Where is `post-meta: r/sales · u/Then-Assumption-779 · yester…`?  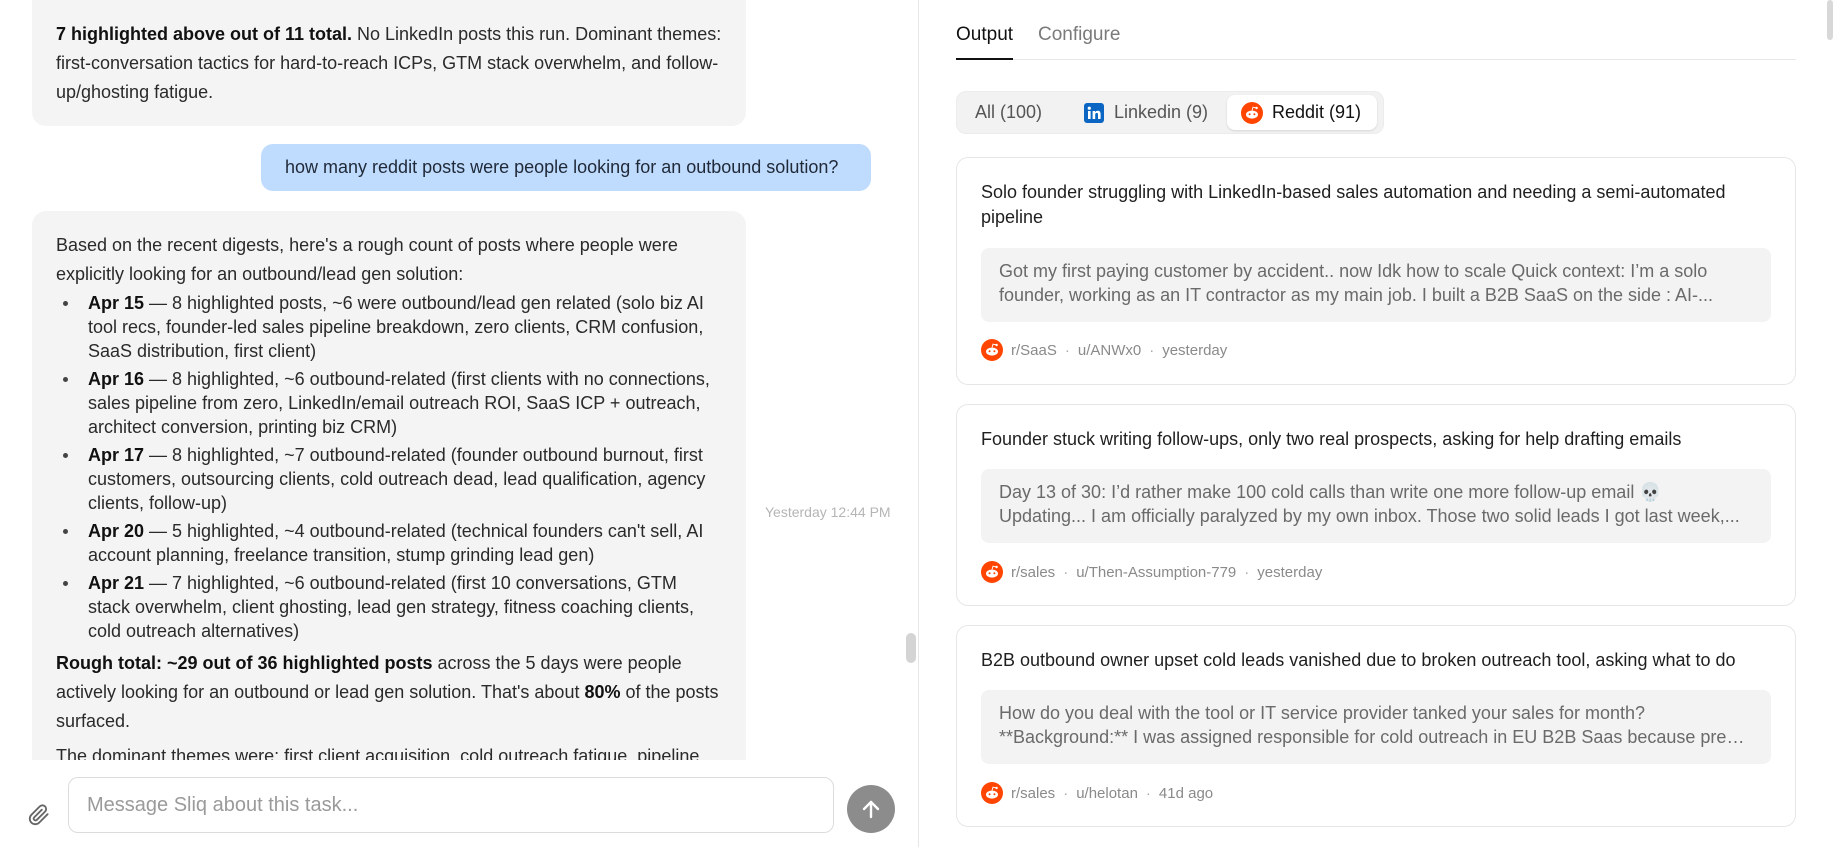
post-meta: r/sales · u/Then-Assumption-779 · yester… is located at coordinates (1151, 572).